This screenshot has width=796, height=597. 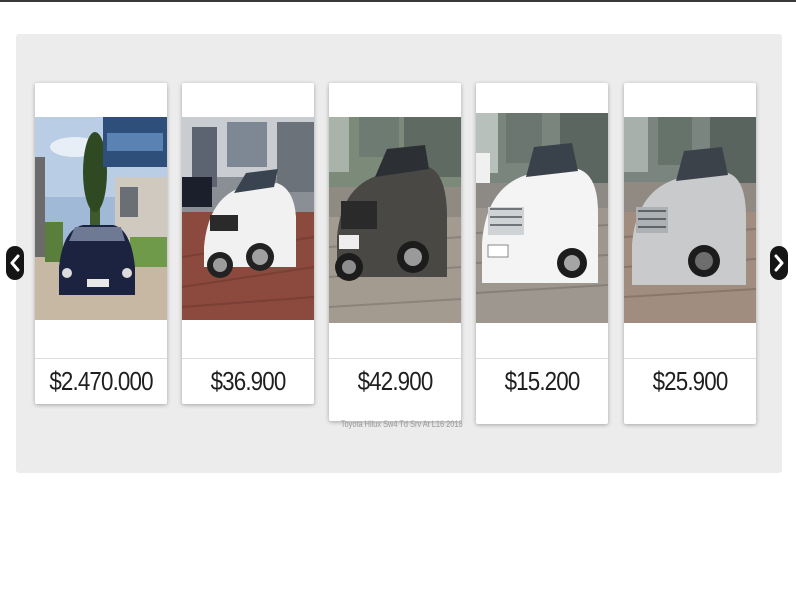 What do you see at coordinates (248, 381) in the screenshot?
I see `car-price: $36.900` at bounding box center [248, 381].